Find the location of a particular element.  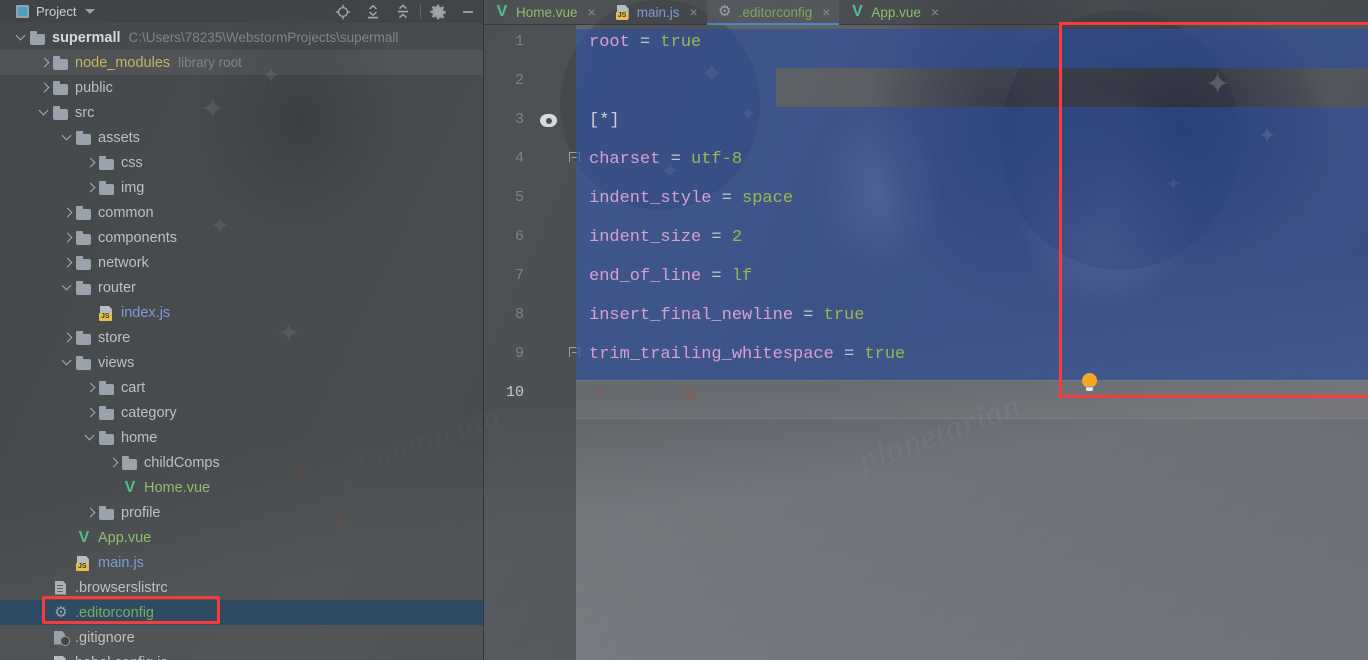

tree-item-views: views is located at coordinates (241, 362).